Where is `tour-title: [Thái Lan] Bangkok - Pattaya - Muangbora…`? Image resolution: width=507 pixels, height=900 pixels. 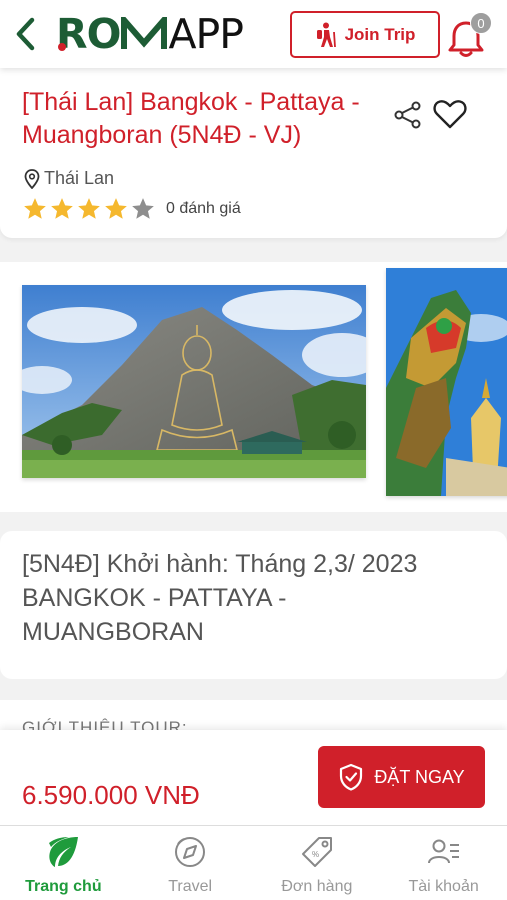
tour-title: [Thái Lan] Bangkok - Pattaya - Muangbora… is located at coordinates (191, 118).